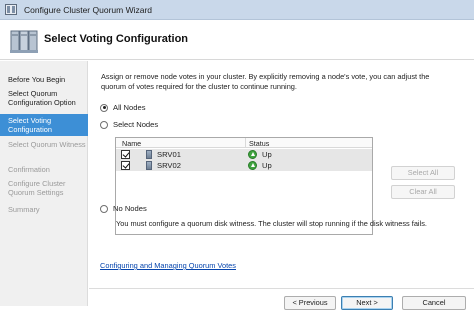  I want to click on select-nodes-option: Select Nodes, so click(129, 124).